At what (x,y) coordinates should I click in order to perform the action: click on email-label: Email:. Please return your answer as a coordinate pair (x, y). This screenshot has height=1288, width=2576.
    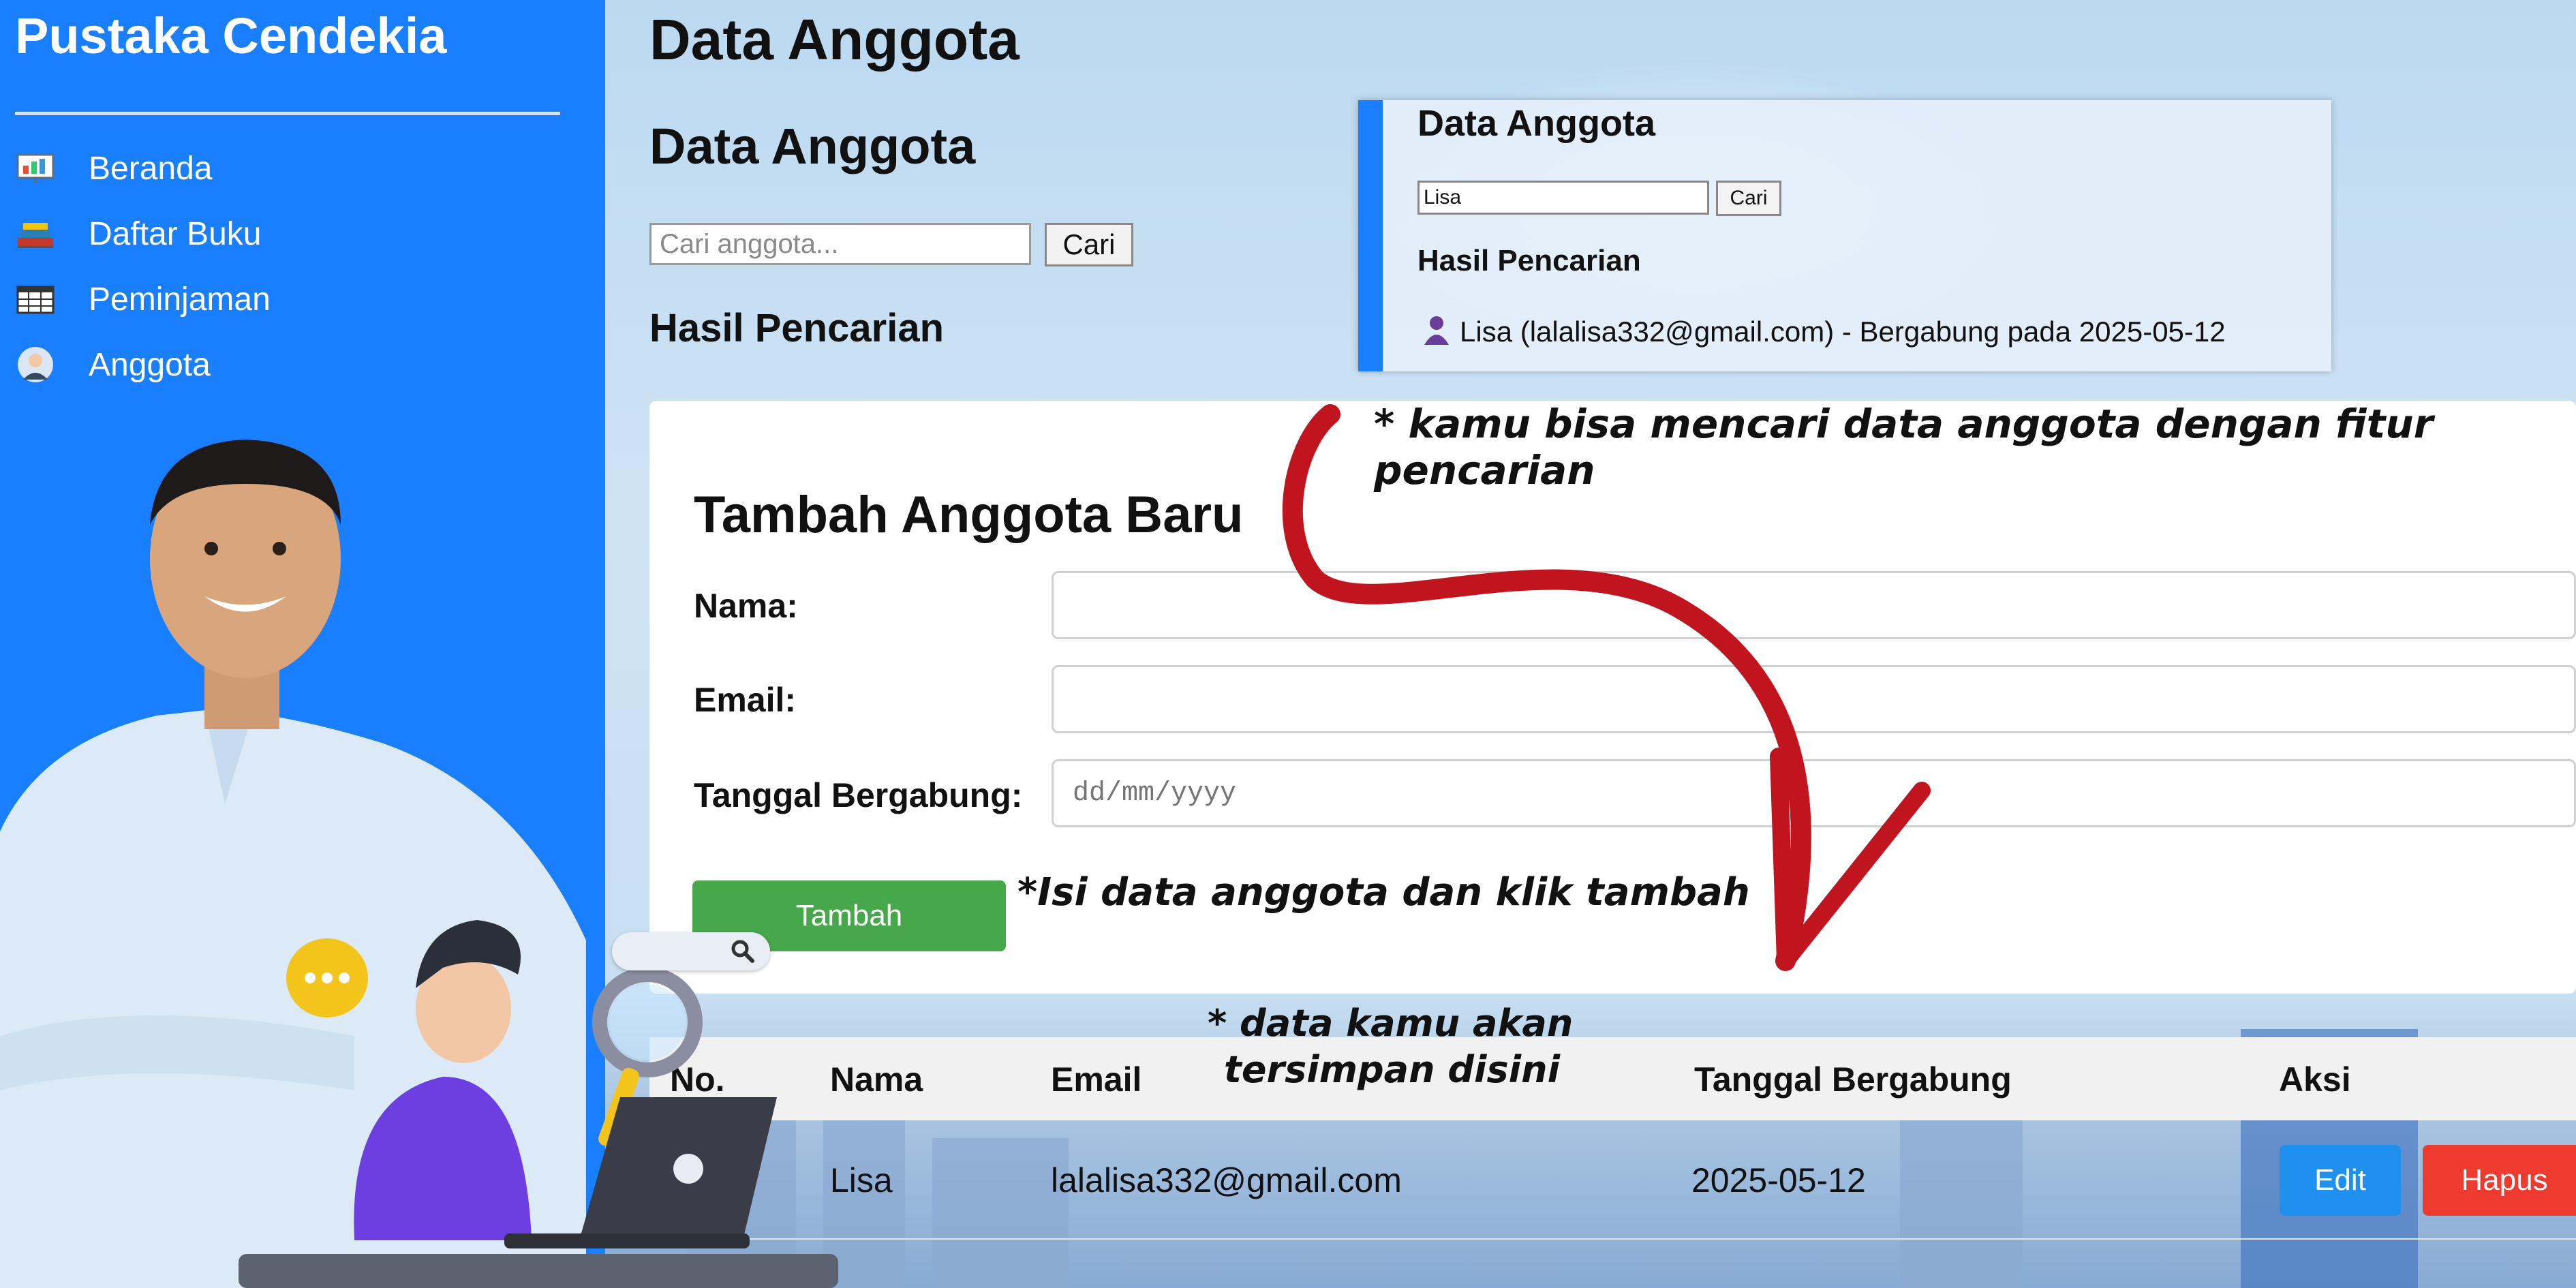
    Looking at the image, I should click on (746, 700).